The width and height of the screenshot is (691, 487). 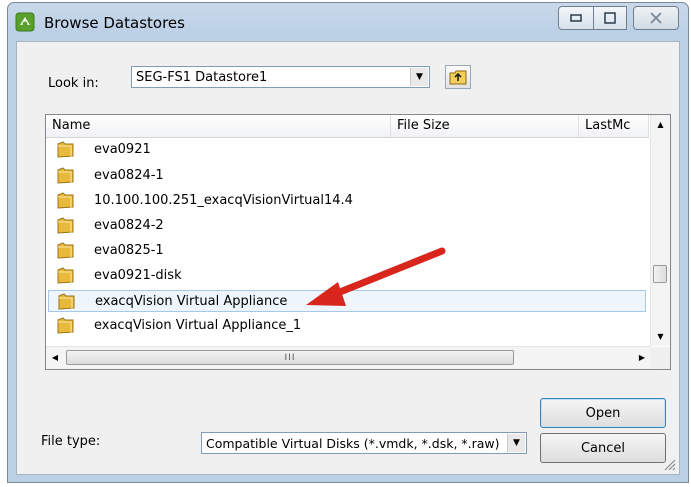 I want to click on open-button: Open, so click(x=603, y=413).